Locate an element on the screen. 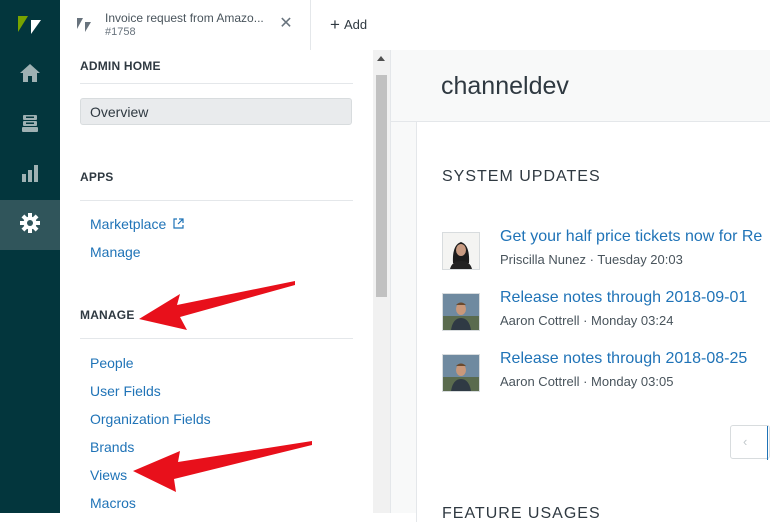 This screenshot has height=523, width=770. home-icon is located at coordinates (30, 75).